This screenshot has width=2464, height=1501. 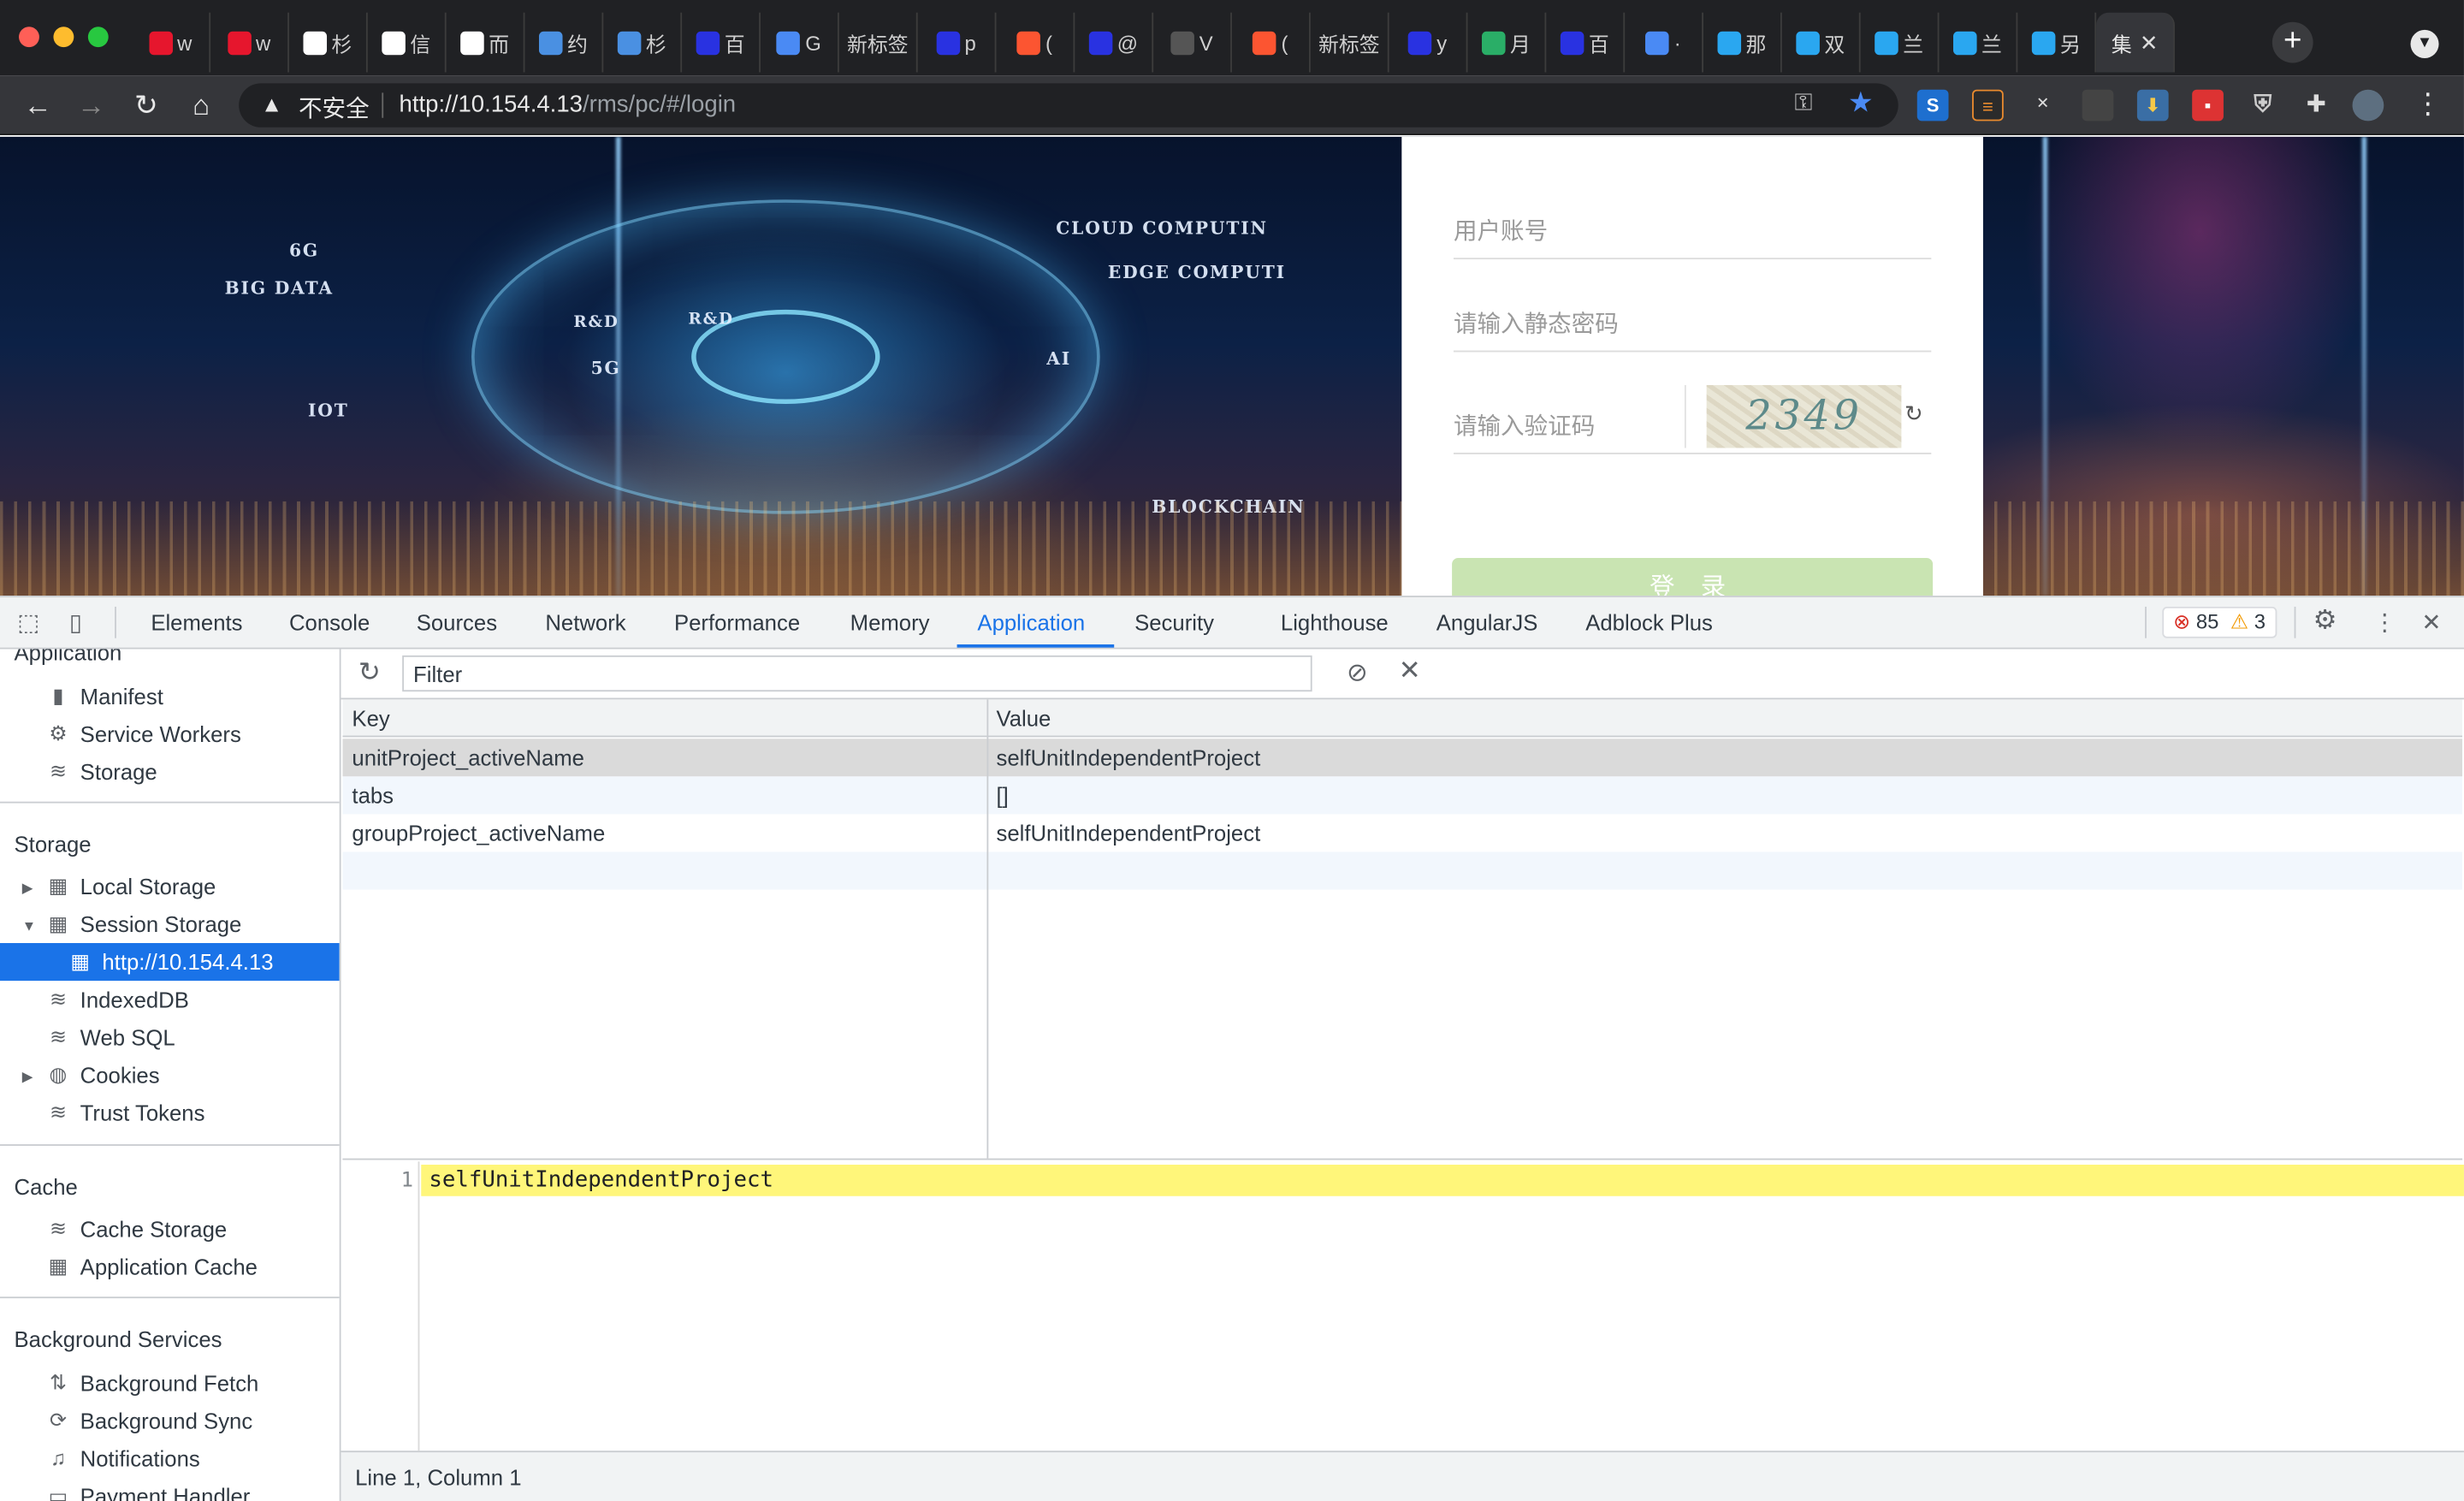 I want to click on username-field, so click(x=1692, y=231).